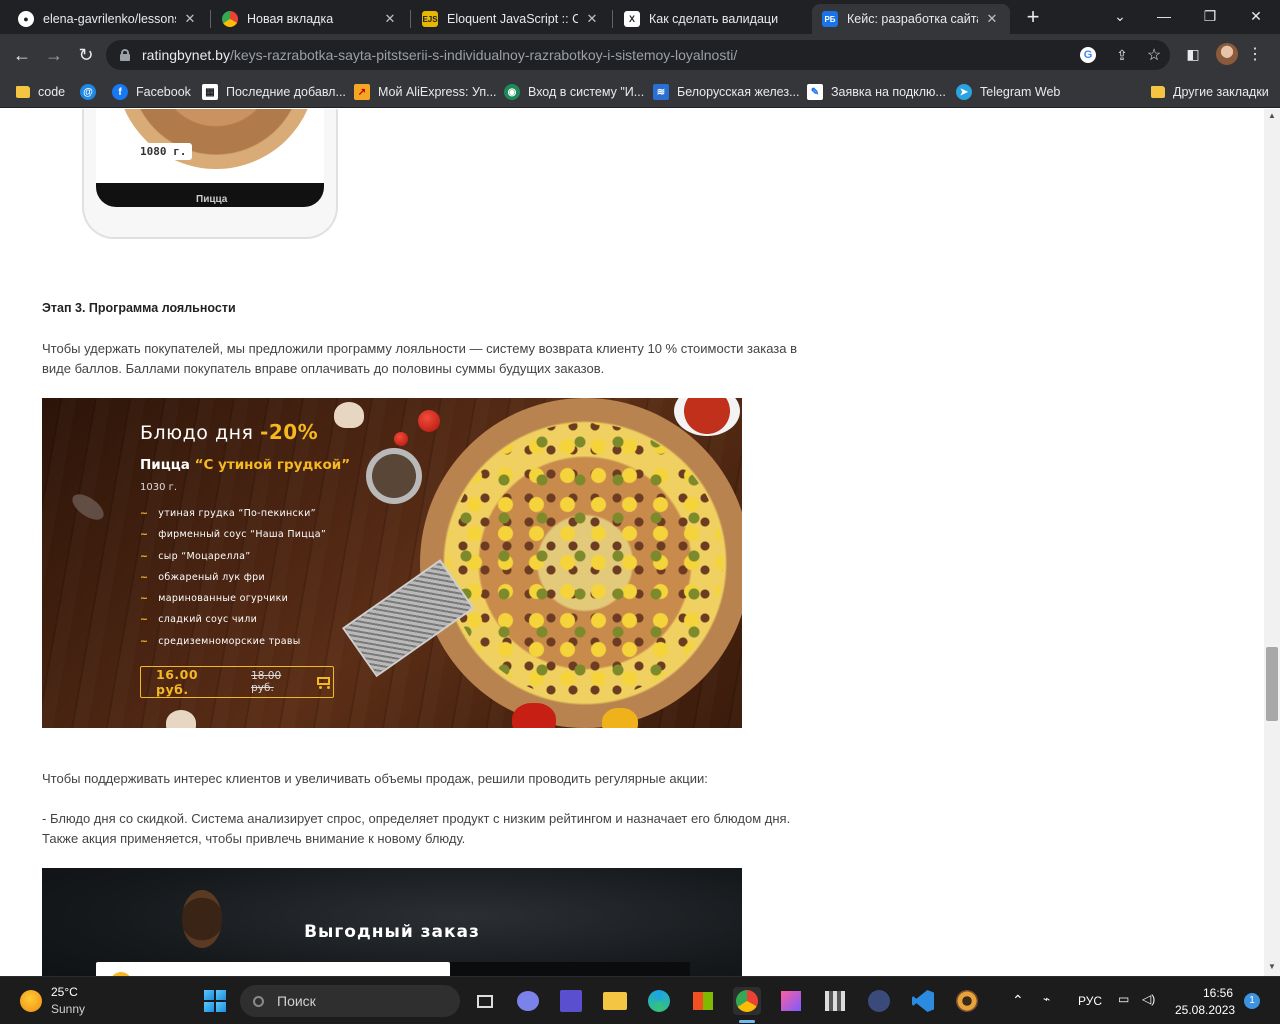 The height and width of the screenshot is (1024, 1280). I want to click on pizza-toppings, so click(585, 561).